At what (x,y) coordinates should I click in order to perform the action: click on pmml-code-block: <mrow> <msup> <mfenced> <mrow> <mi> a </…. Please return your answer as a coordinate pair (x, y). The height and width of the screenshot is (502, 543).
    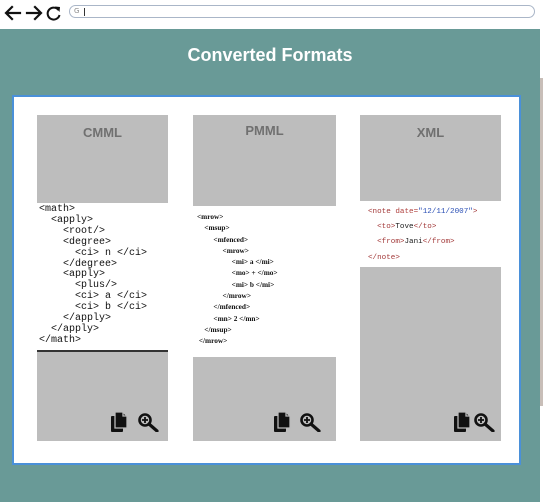
    Looking at the image, I should click on (264, 281).